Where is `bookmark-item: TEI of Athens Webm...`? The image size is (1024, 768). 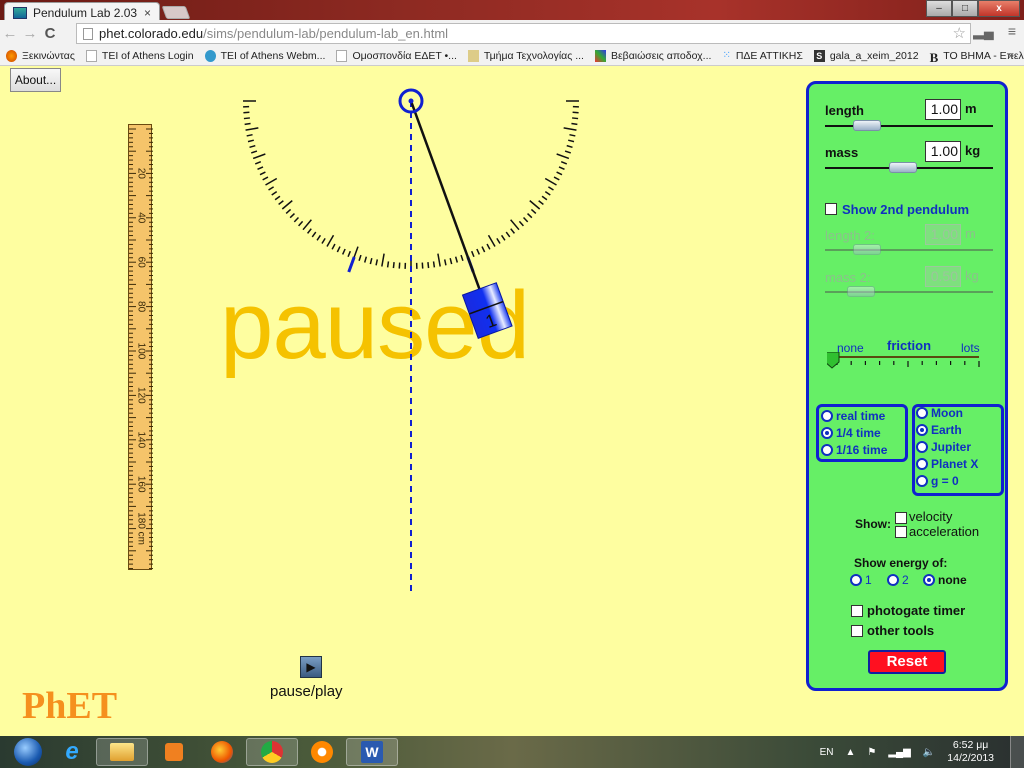 bookmark-item: TEI of Athens Webm... is located at coordinates (264, 56).